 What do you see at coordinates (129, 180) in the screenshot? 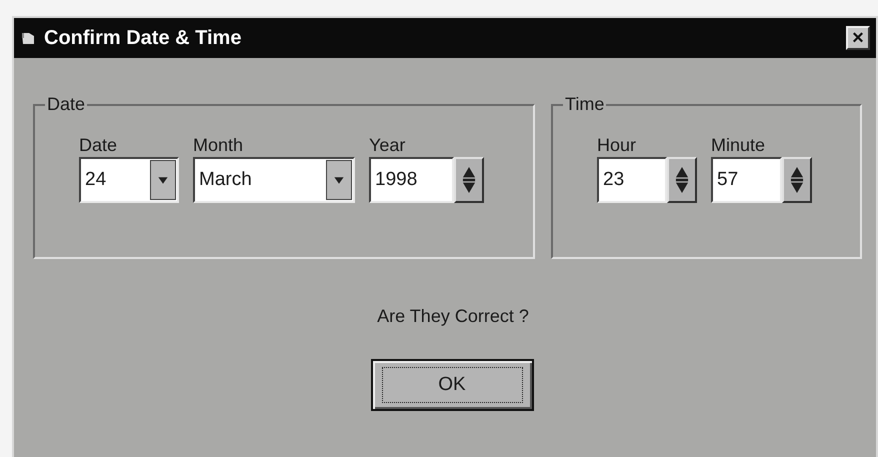
I see `dropdown-field: 24` at bounding box center [129, 180].